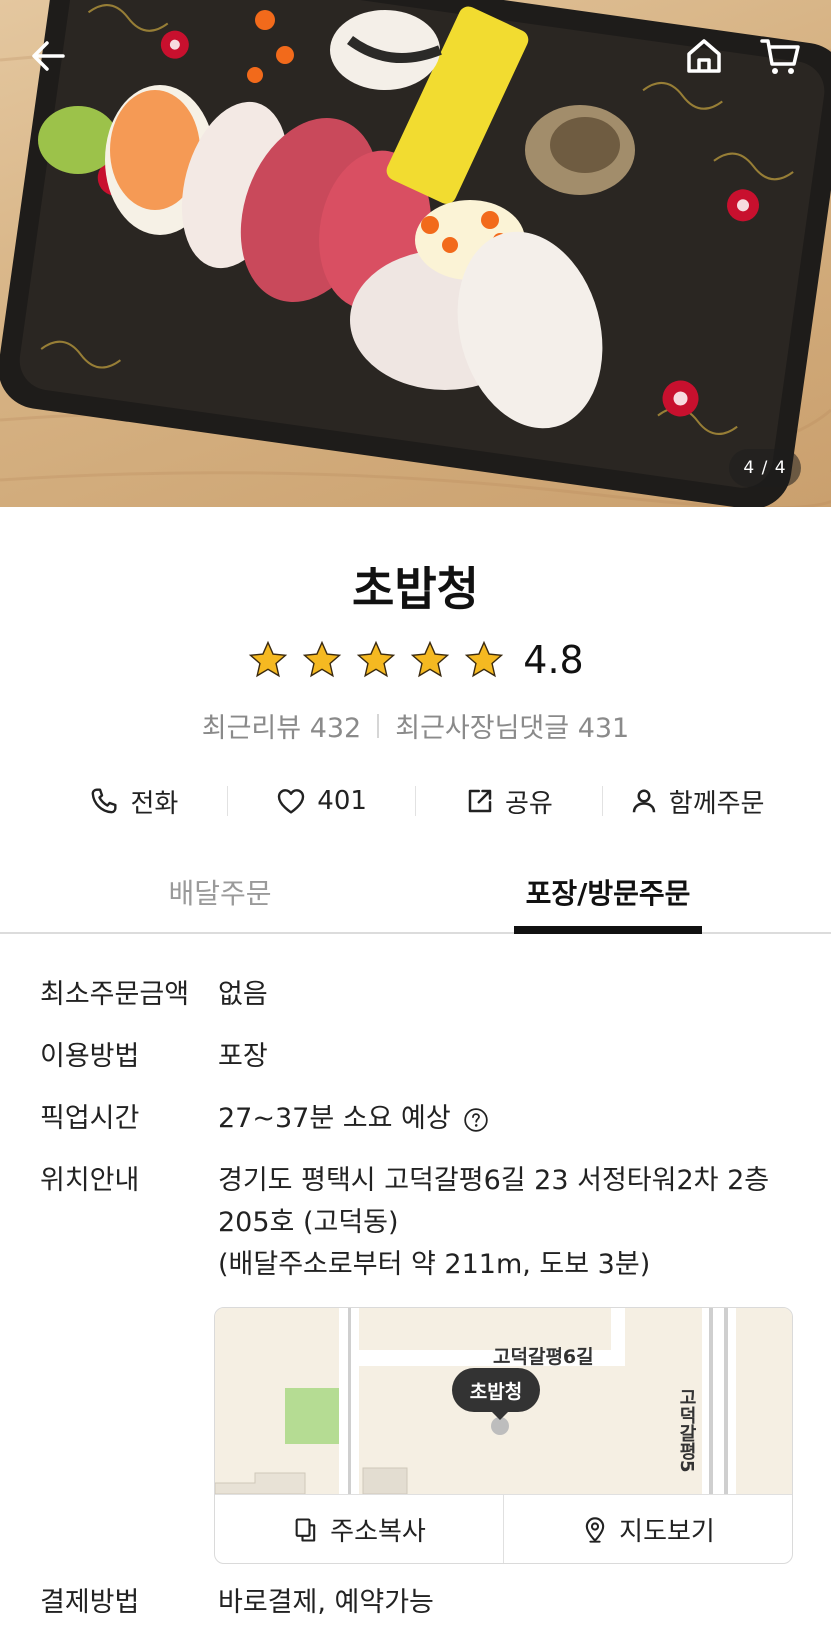 Image resolution: width=831 pixels, height=1647 pixels. I want to click on store-name: 초밥청, so click(415, 589).